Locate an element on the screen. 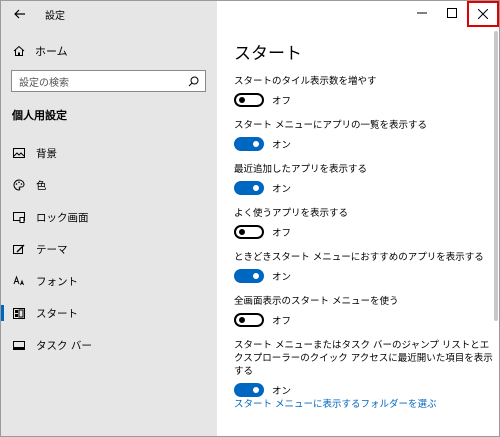  sidebar-item-theme: テーマ is located at coordinates (109, 249).